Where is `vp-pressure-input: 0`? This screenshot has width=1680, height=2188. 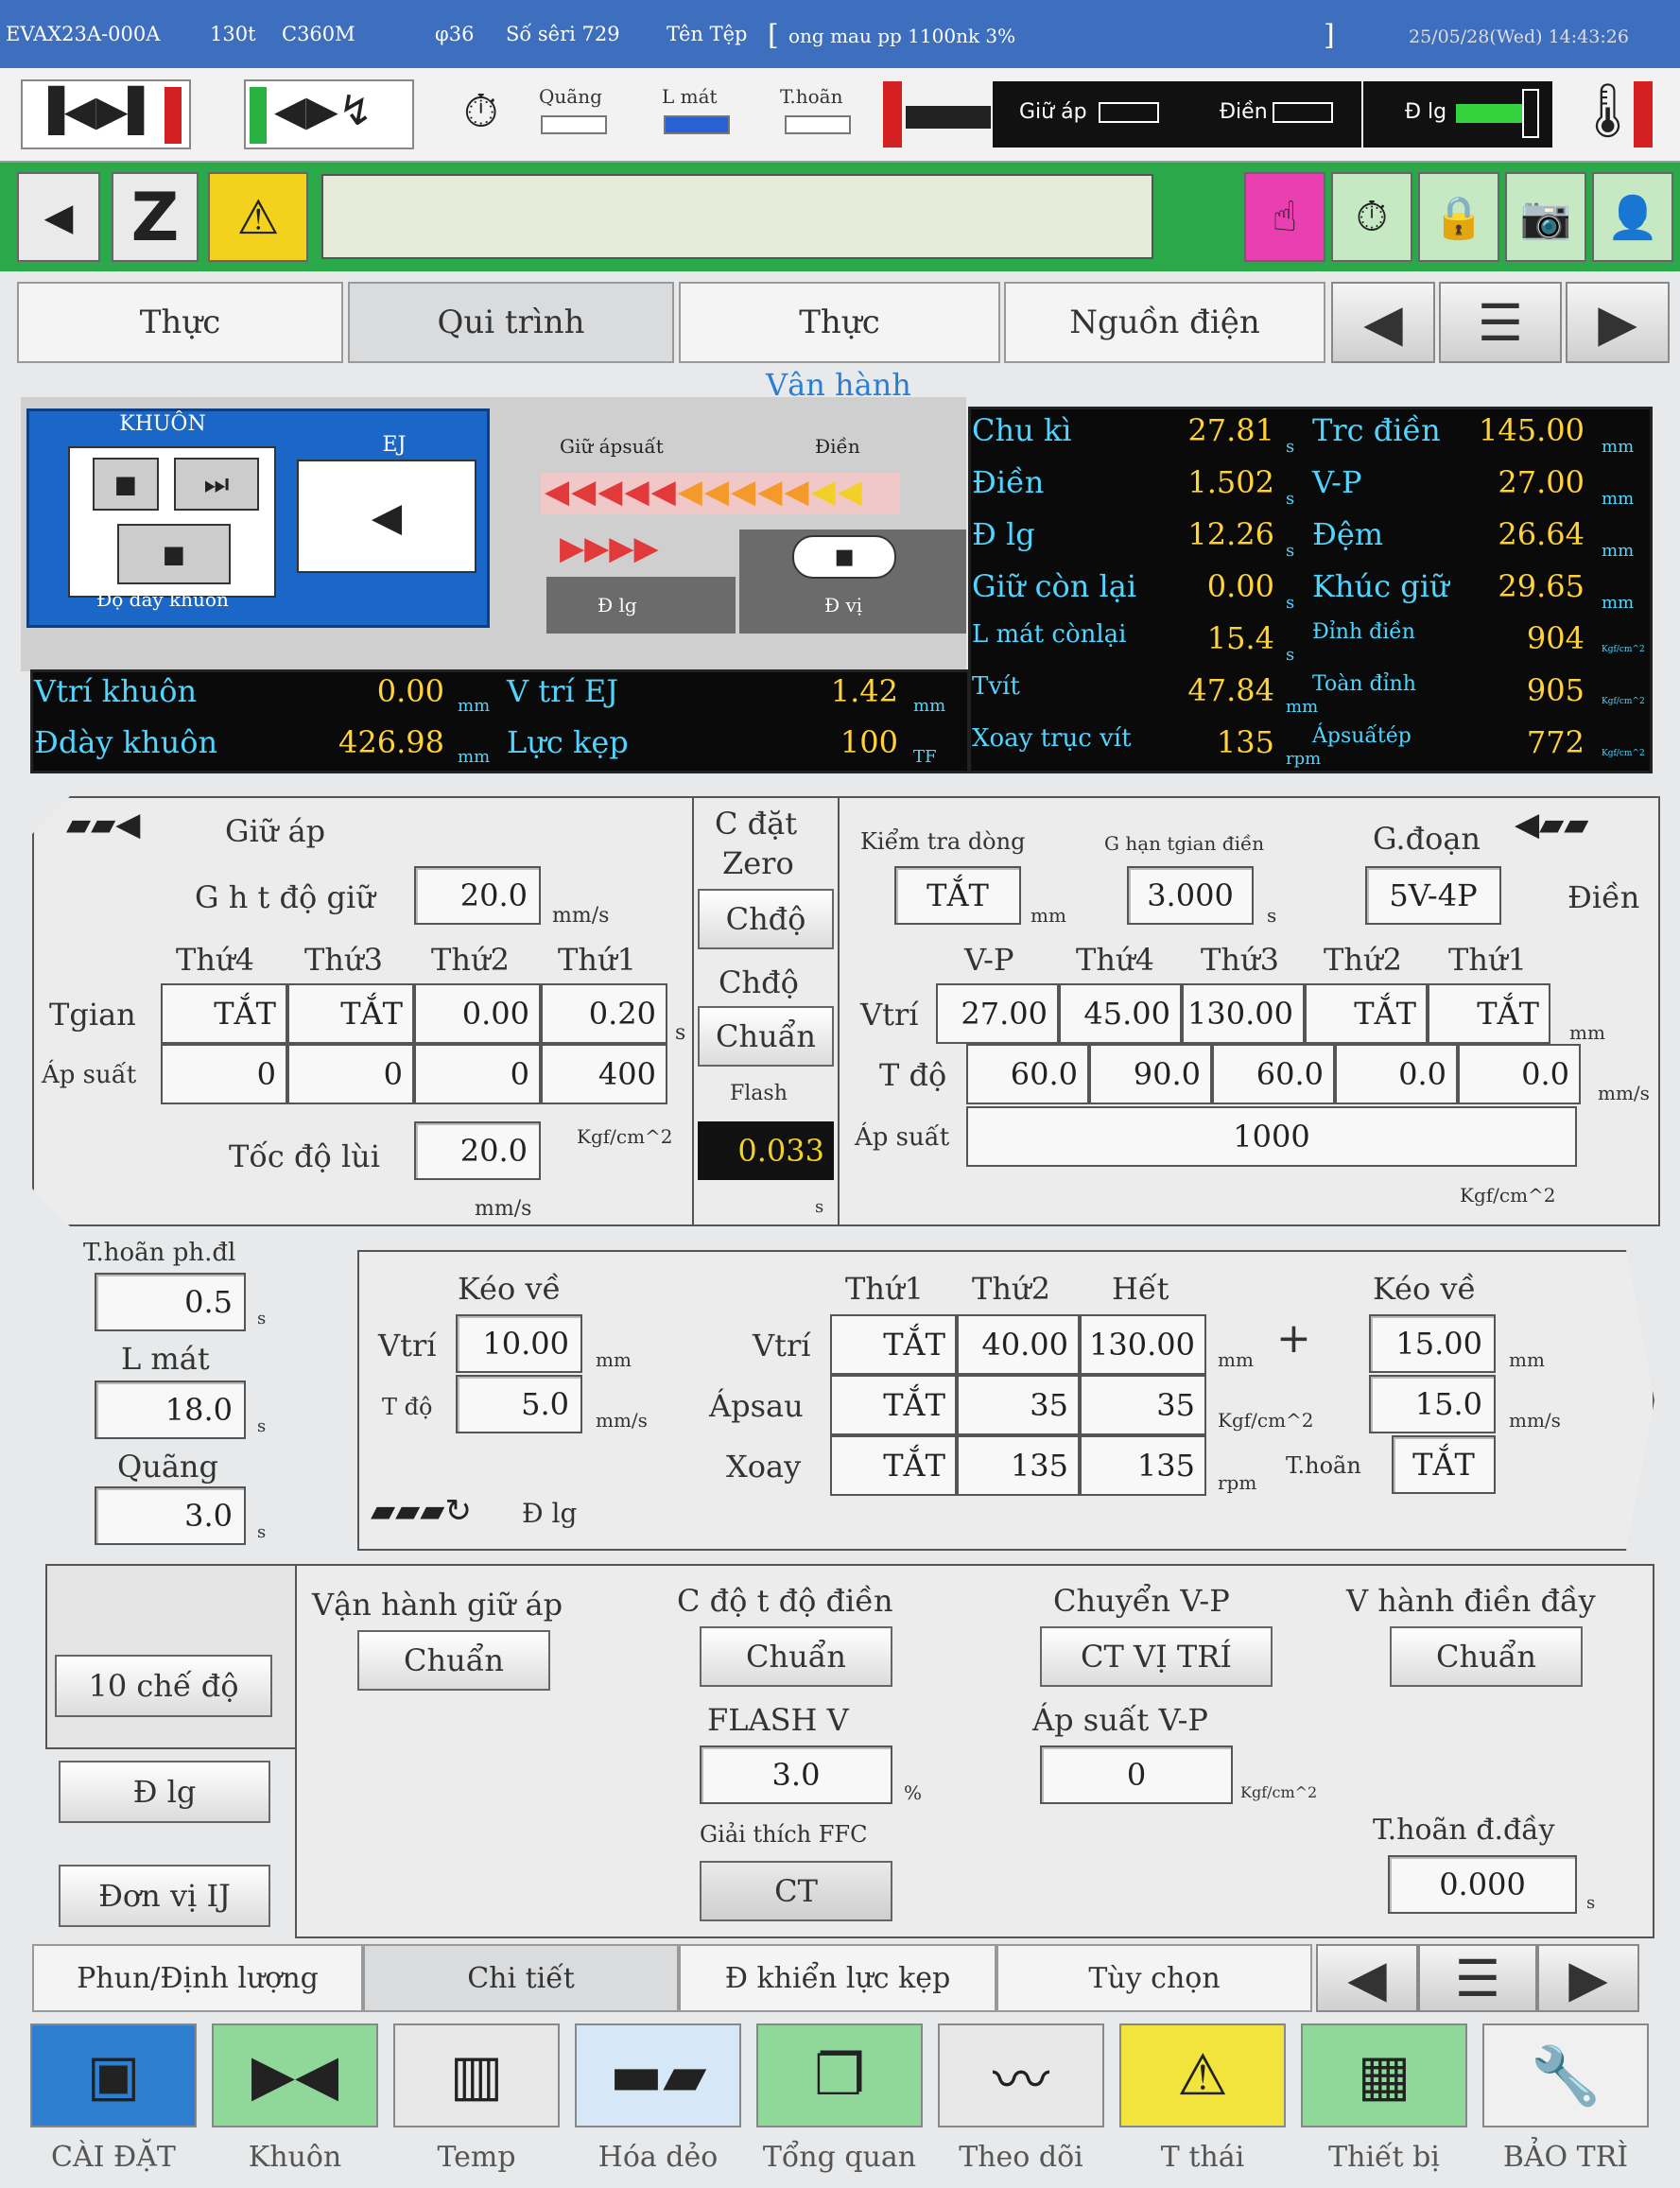
vp-pressure-input: 0 is located at coordinates (1136, 1774).